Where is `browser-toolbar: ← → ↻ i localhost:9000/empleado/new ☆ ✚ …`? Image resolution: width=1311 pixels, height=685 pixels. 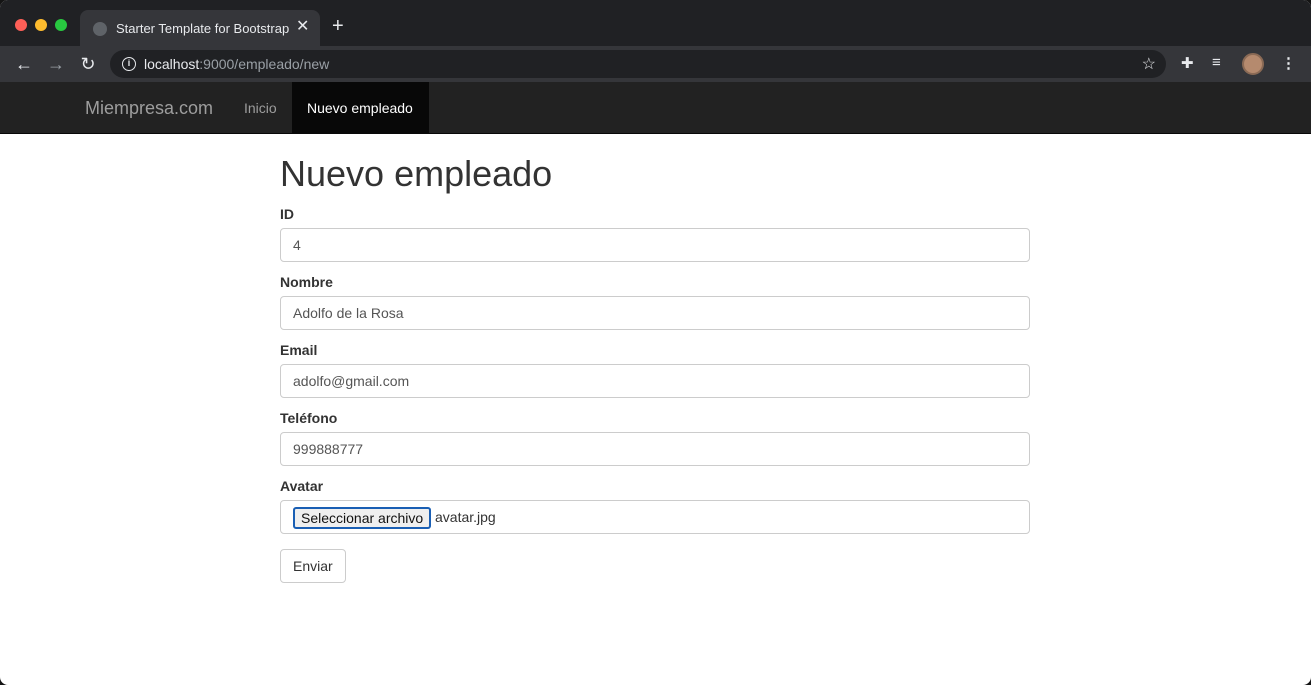
browser-toolbar: ← → ↻ i localhost:9000/empleado/new ☆ ✚ … is located at coordinates (655, 64).